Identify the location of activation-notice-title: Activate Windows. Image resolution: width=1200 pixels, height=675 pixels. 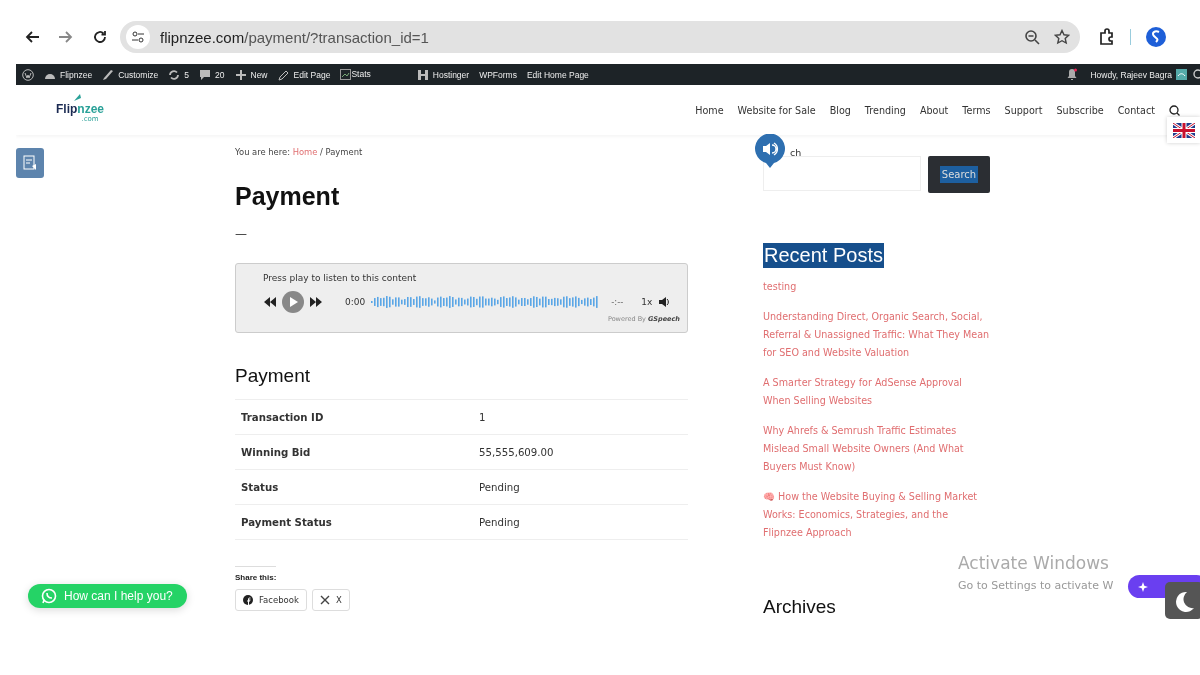
(1033, 563).